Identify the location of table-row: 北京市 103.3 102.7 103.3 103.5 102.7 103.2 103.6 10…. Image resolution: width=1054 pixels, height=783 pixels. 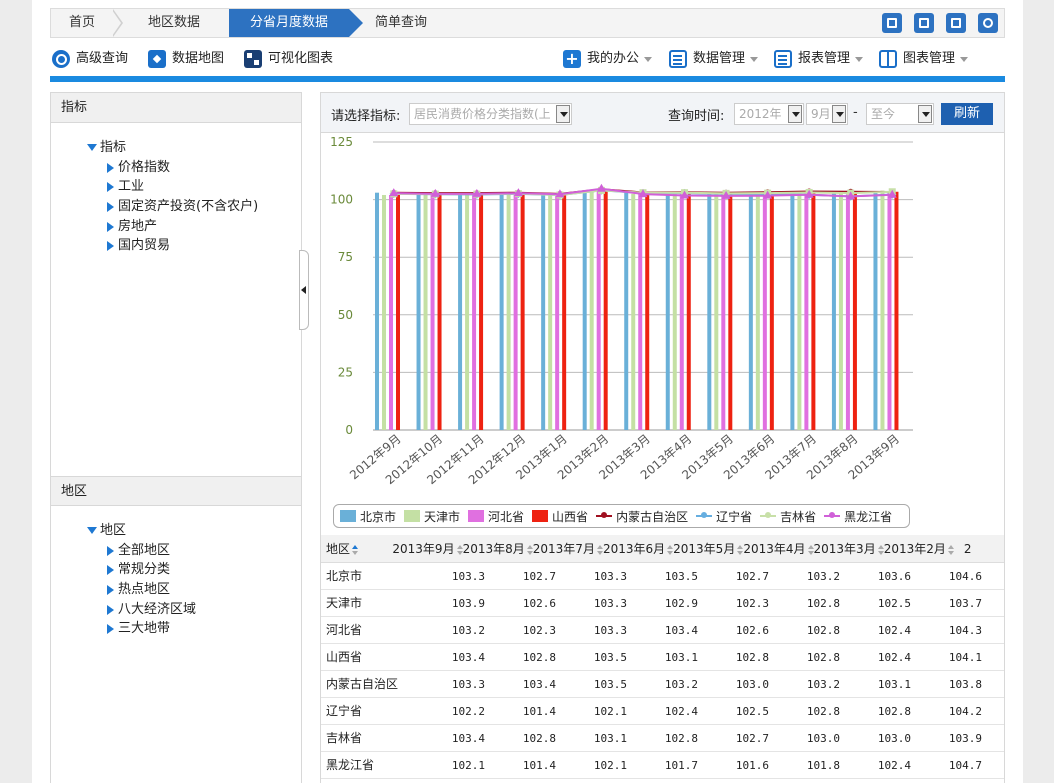
(662, 576).